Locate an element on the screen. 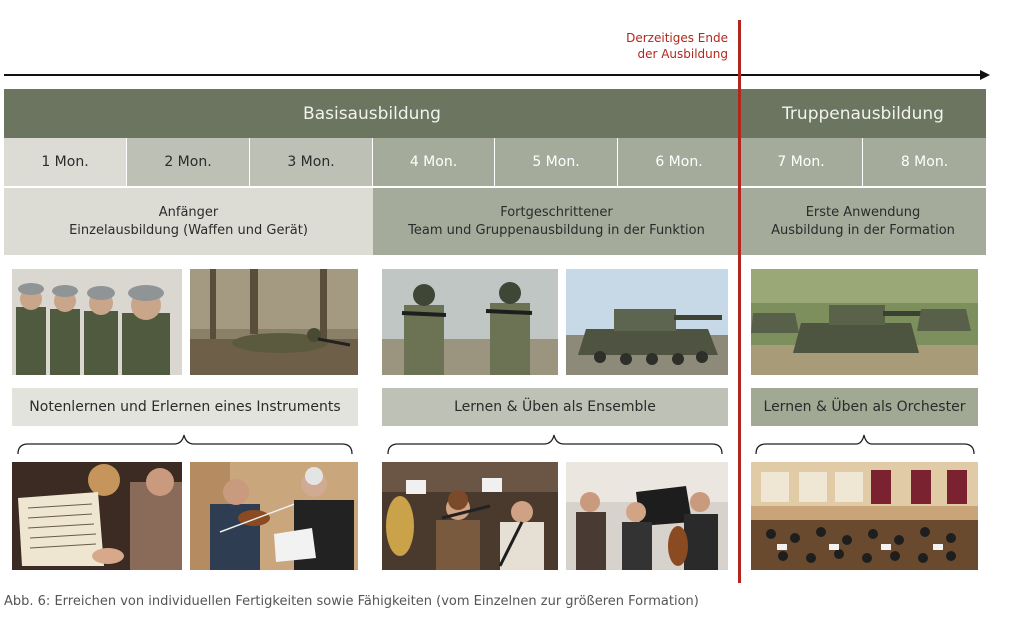  month-label: 8 Mon. is located at coordinates (924, 162).